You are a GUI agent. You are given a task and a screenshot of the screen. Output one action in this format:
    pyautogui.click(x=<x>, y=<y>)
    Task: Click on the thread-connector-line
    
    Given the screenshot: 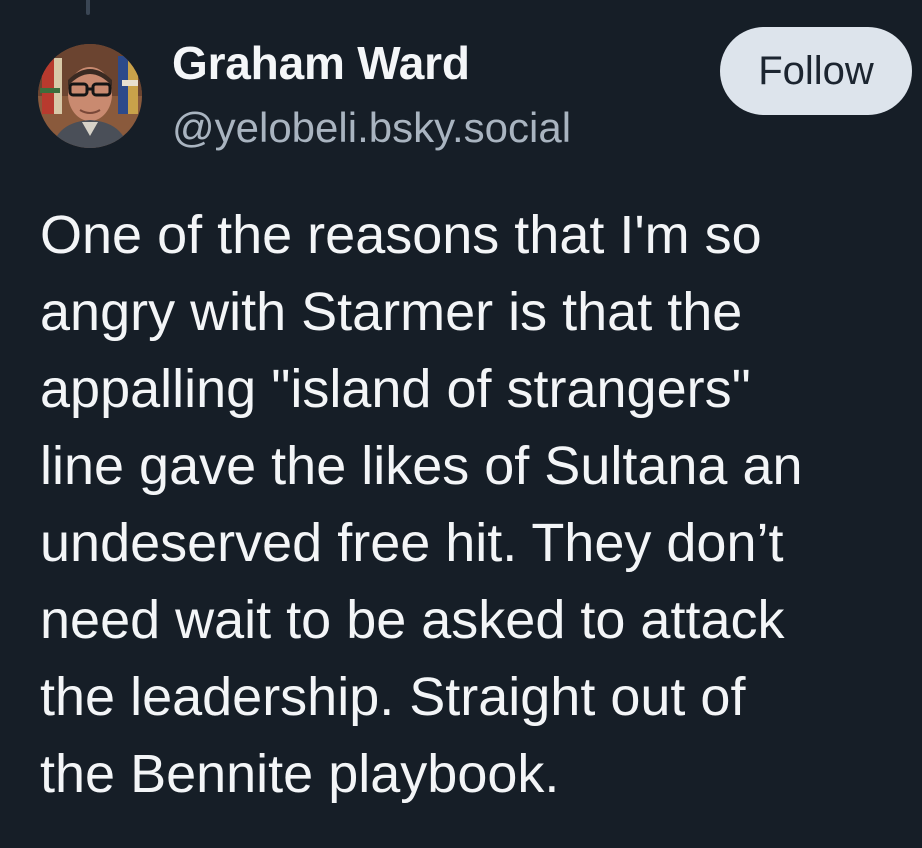 What is the action you would take?
    pyautogui.click(x=88, y=7)
    